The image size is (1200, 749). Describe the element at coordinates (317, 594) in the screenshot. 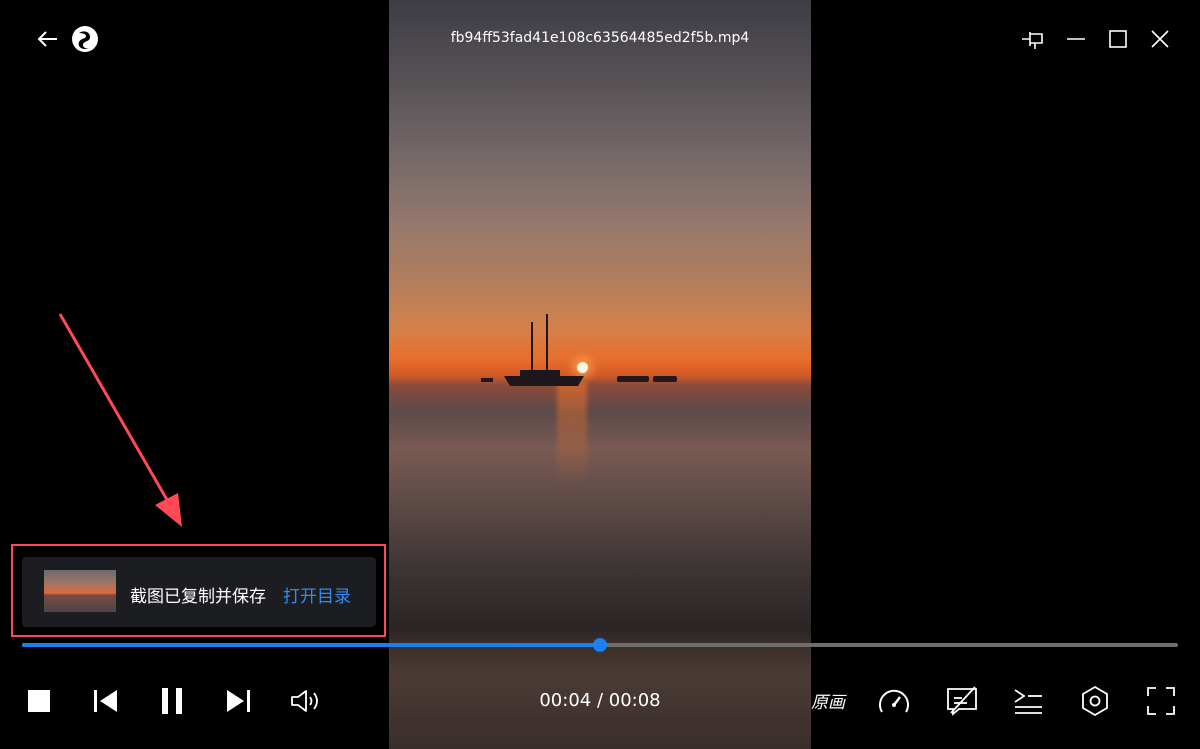

I see `open-folder-link: 打开目录` at that location.